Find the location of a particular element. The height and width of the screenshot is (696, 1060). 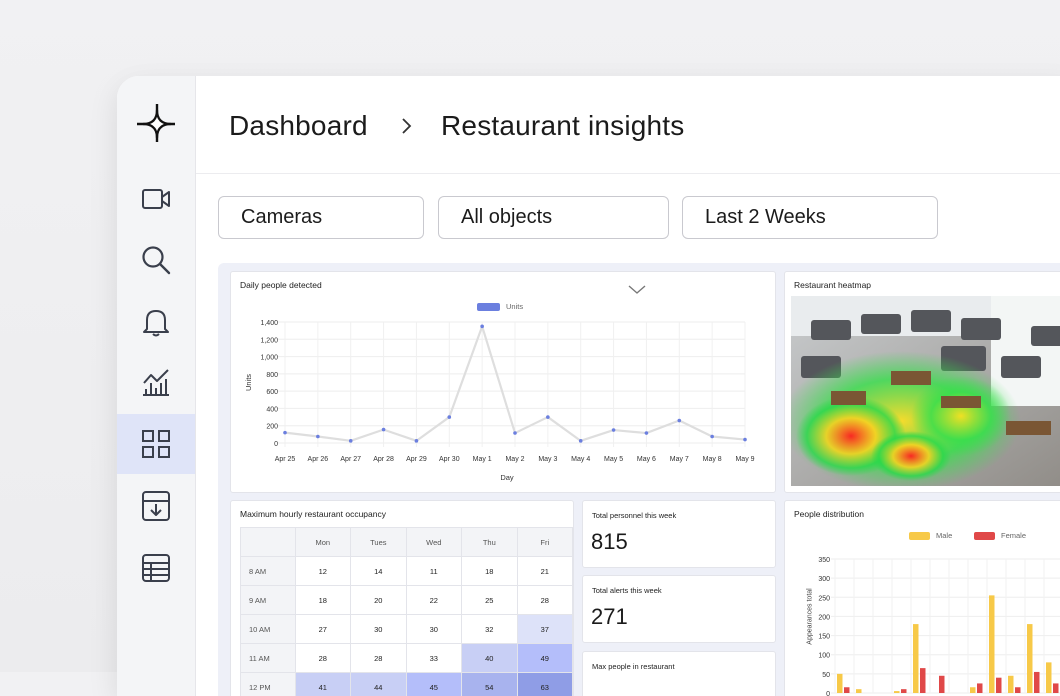

table-cell: 14 is located at coordinates (379, 571).